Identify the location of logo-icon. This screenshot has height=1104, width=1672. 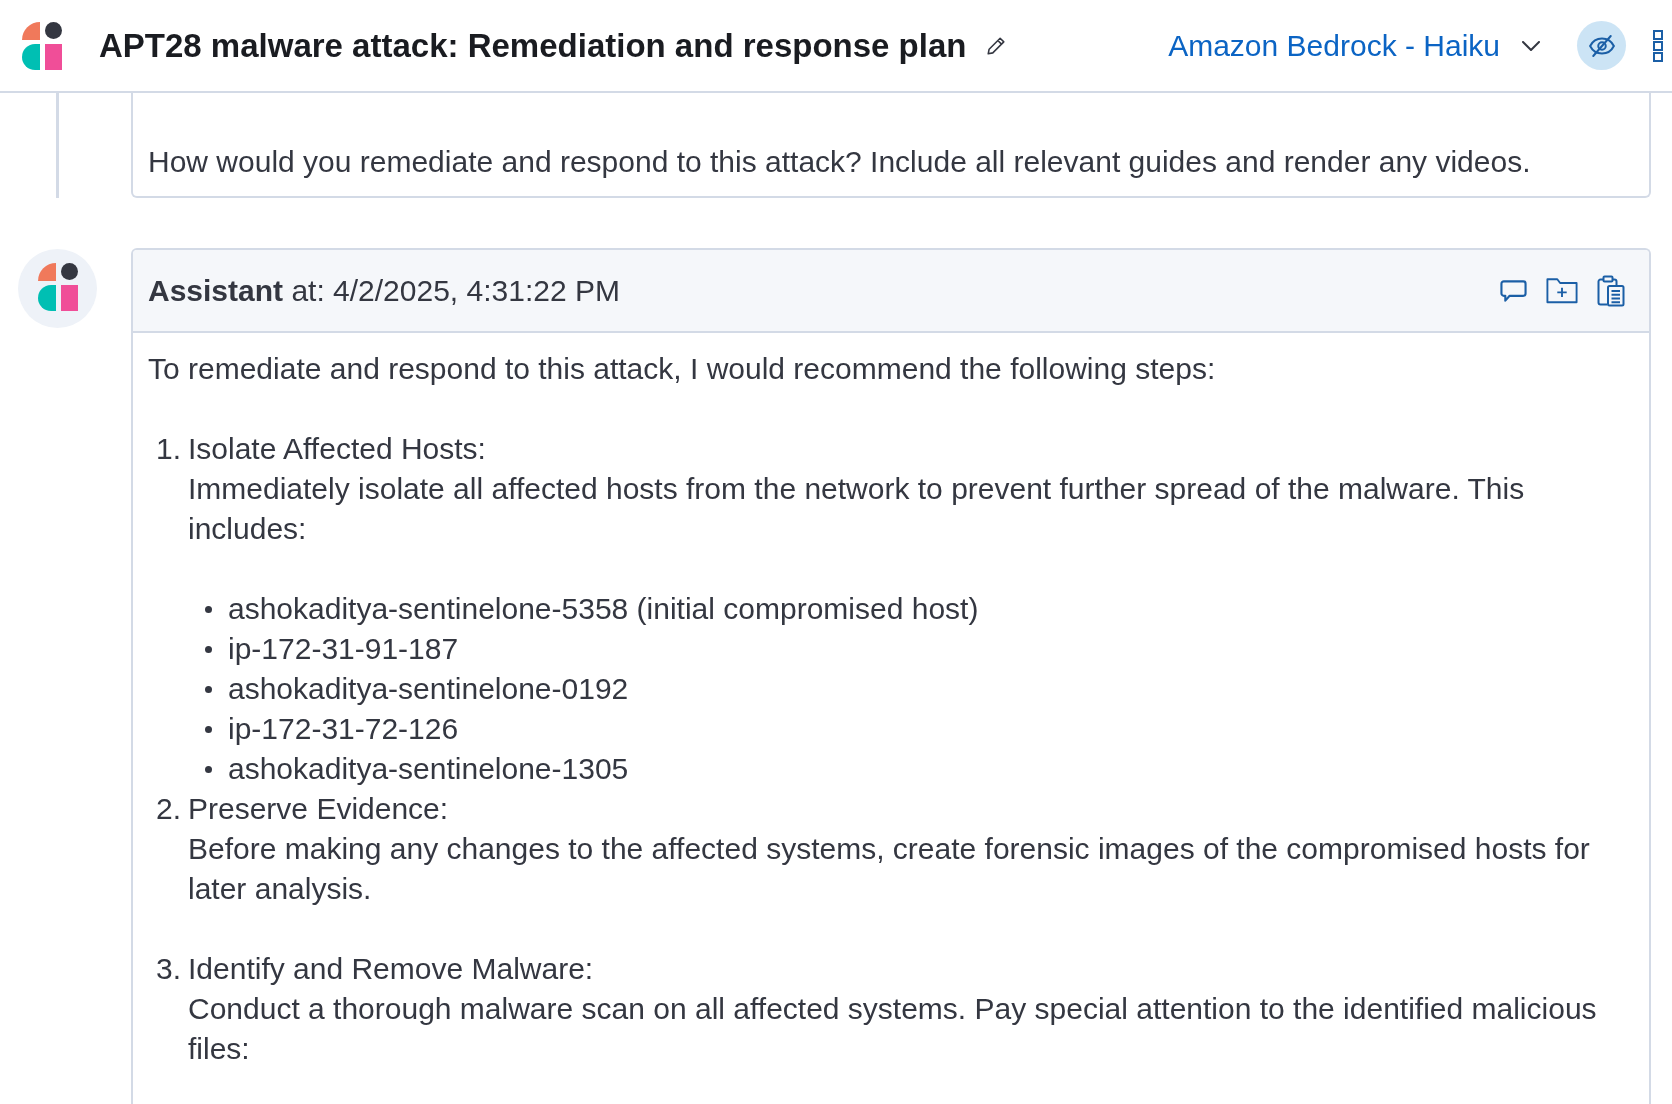
(42, 45).